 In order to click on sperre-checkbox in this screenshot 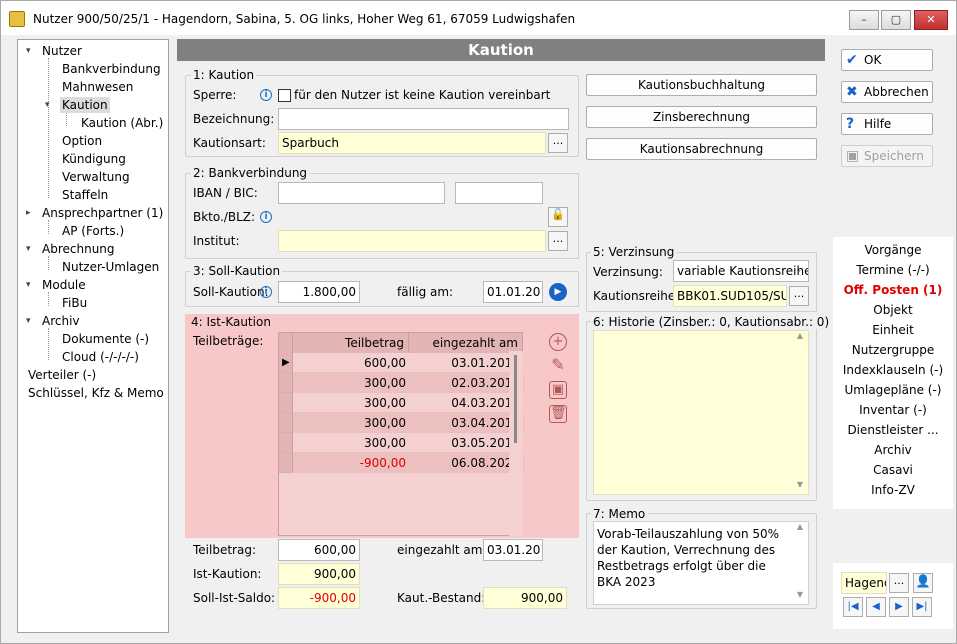, I will do `click(284, 95)`.